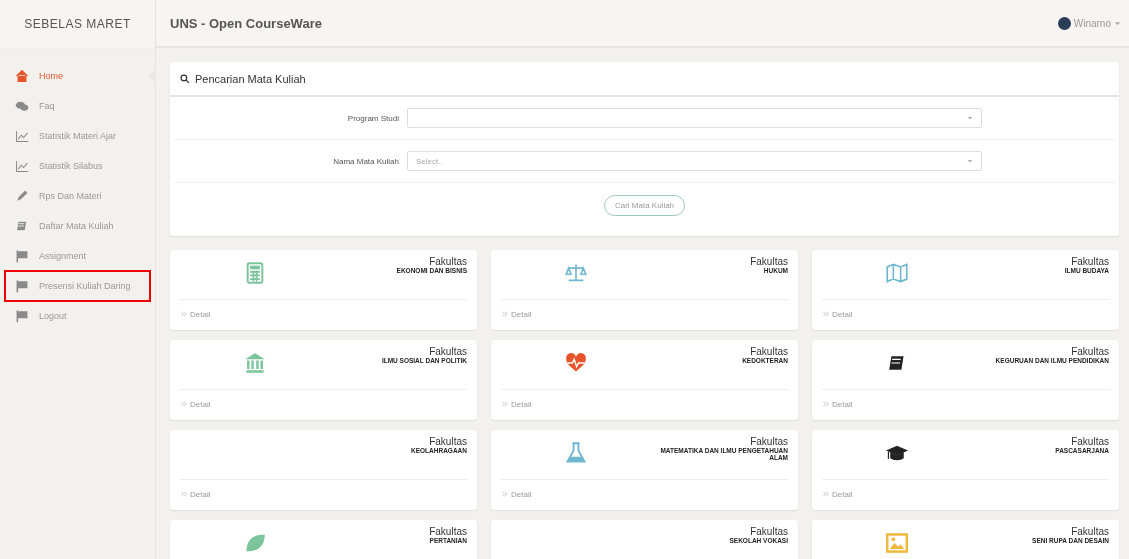 The height and width of the screenshot is (559, 1129). I want to click on app-title: UNS - Open CourseWare, so click(246, 23).